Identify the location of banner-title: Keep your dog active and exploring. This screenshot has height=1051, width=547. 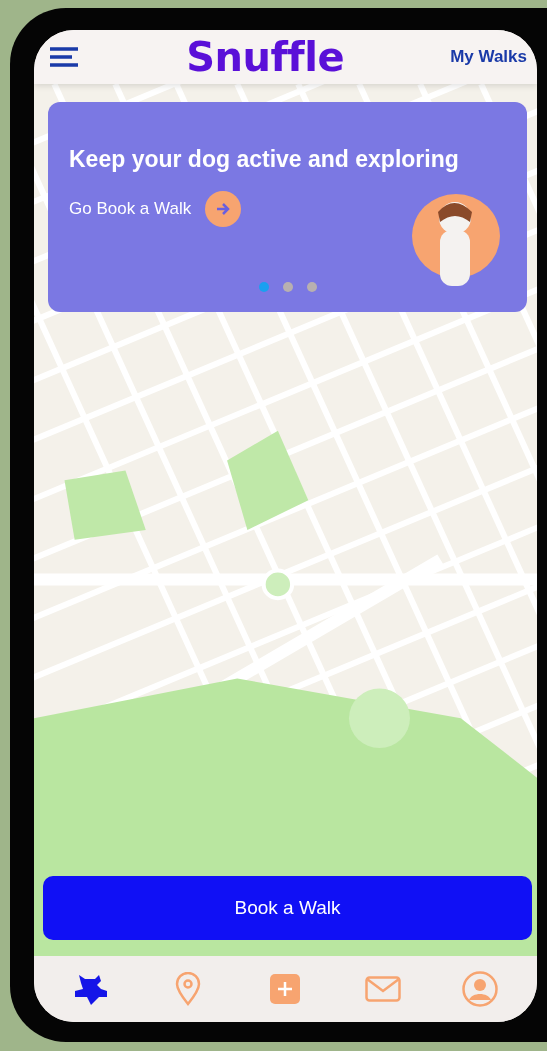
(264, 159).